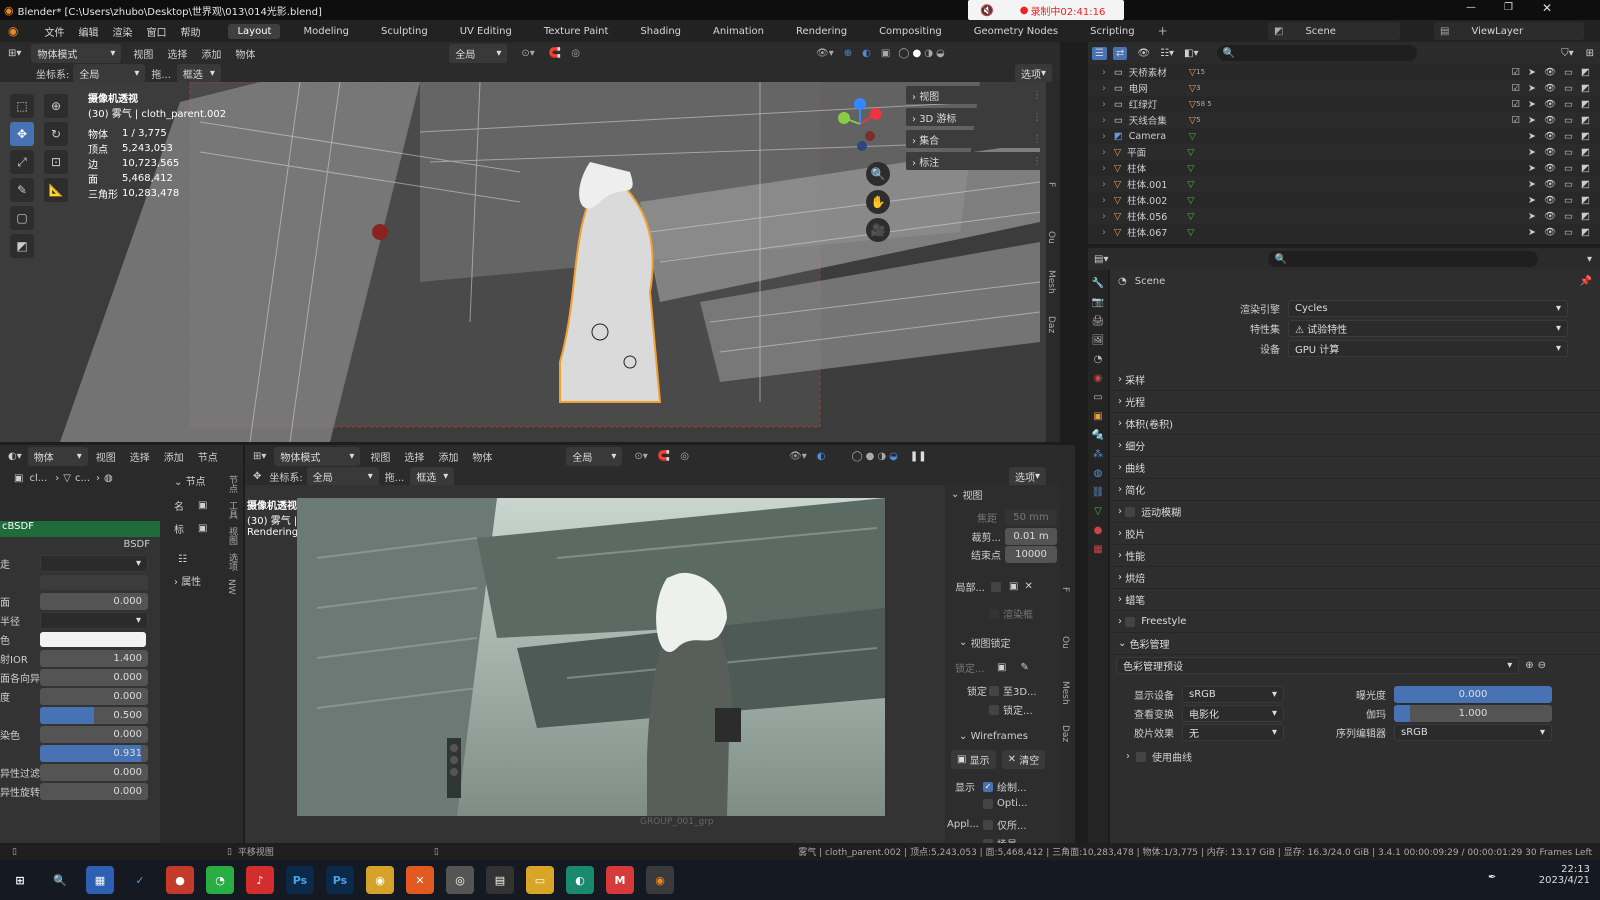 Image resolution: width=1600 pixels, height=900 pixels. What do you see at coordinates (22, 162) in the screenshot?
I see `scale-tool-icon: ⤢` at bounding box center [22, 162].